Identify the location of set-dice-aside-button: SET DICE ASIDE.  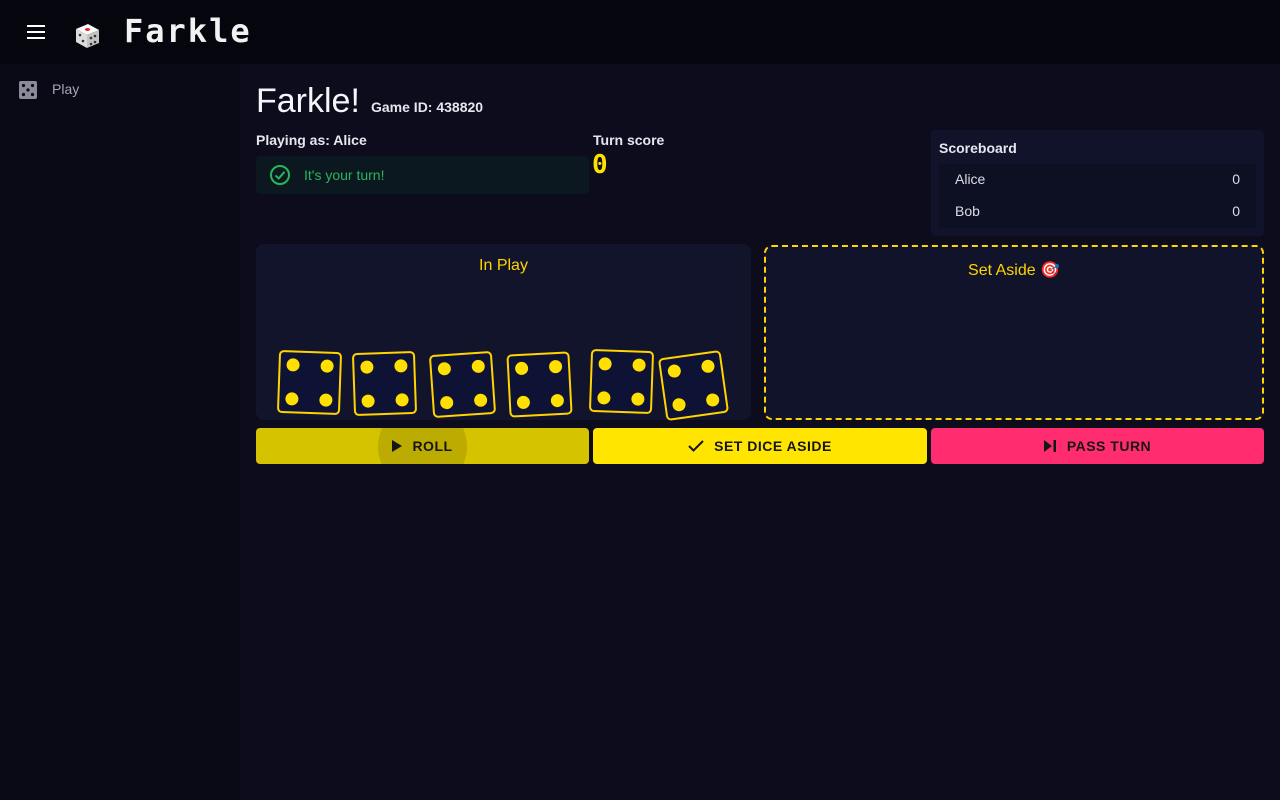
(760, 446).